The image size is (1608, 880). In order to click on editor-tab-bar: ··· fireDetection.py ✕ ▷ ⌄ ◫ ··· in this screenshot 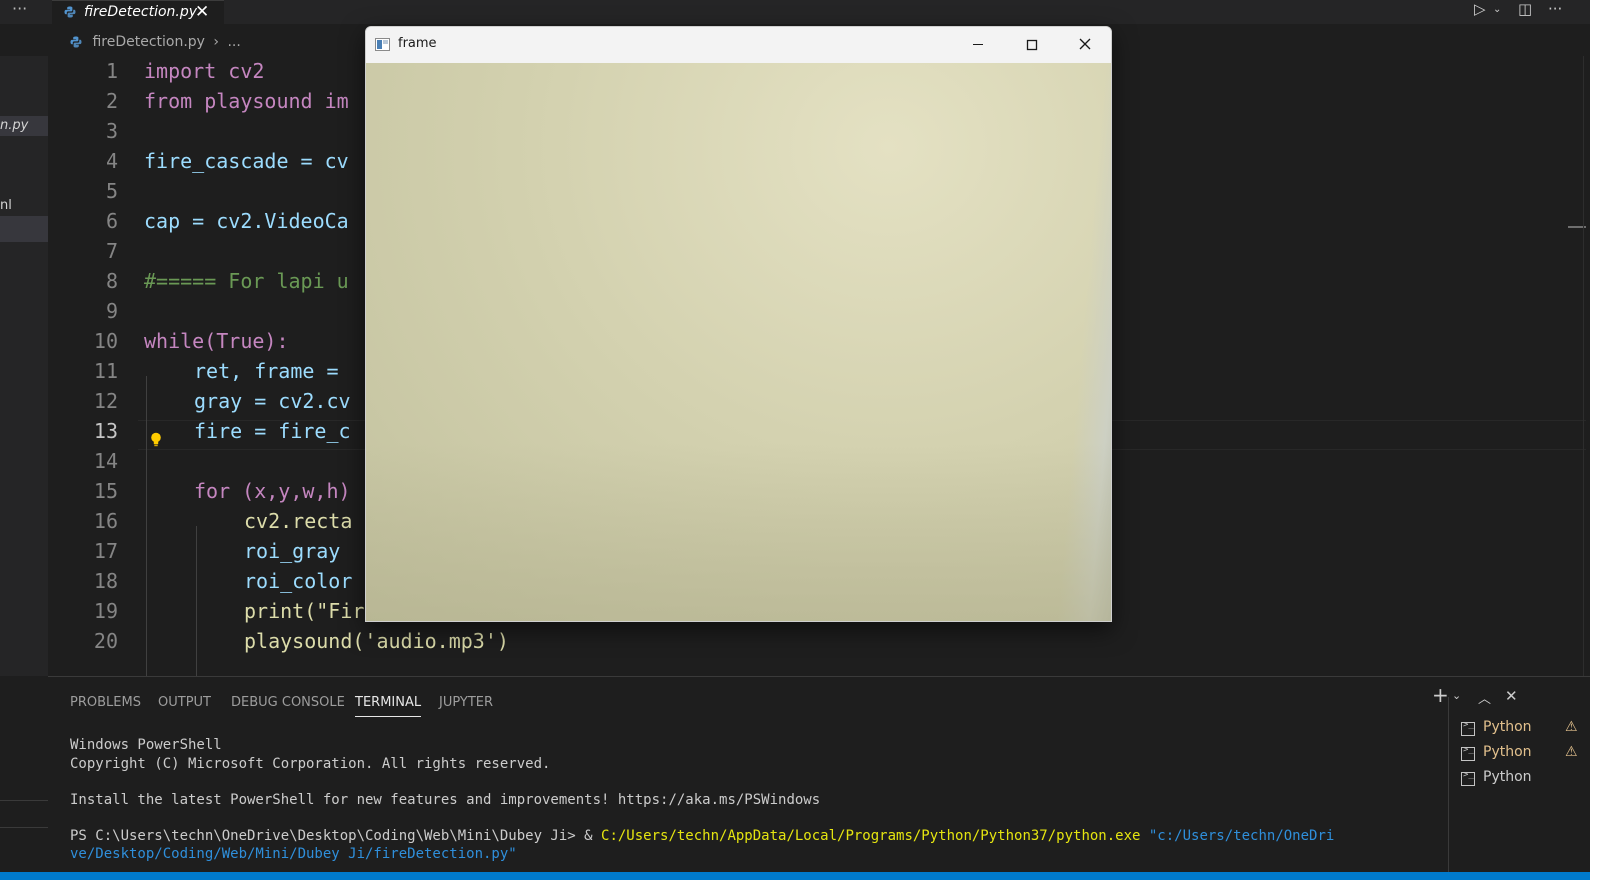, I will do `click(795, 12)`.